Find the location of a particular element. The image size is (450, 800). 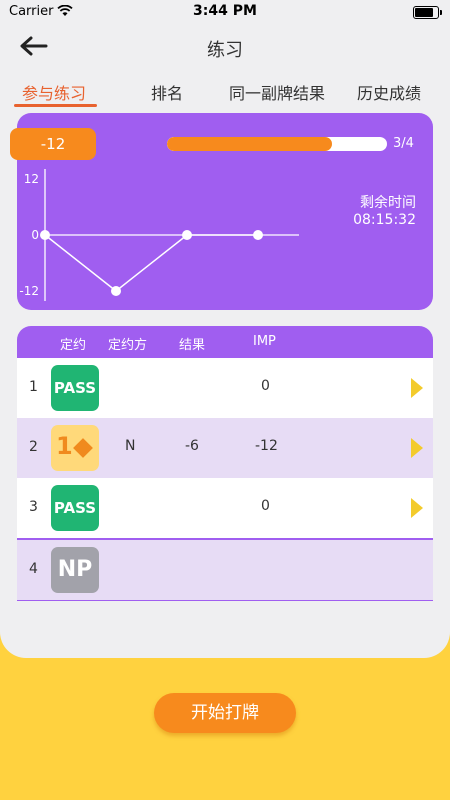

row-number: 1 is located at coordinates (33, 387).